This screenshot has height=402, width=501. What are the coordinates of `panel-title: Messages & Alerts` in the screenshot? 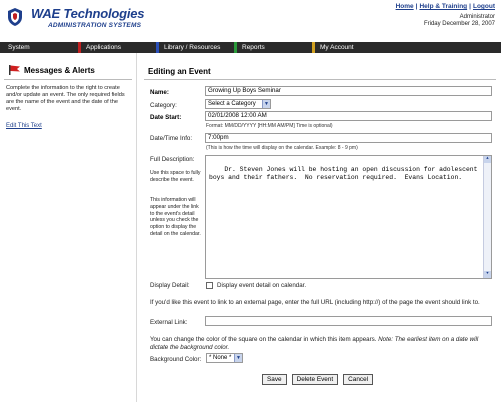 It's located at (59, 70).